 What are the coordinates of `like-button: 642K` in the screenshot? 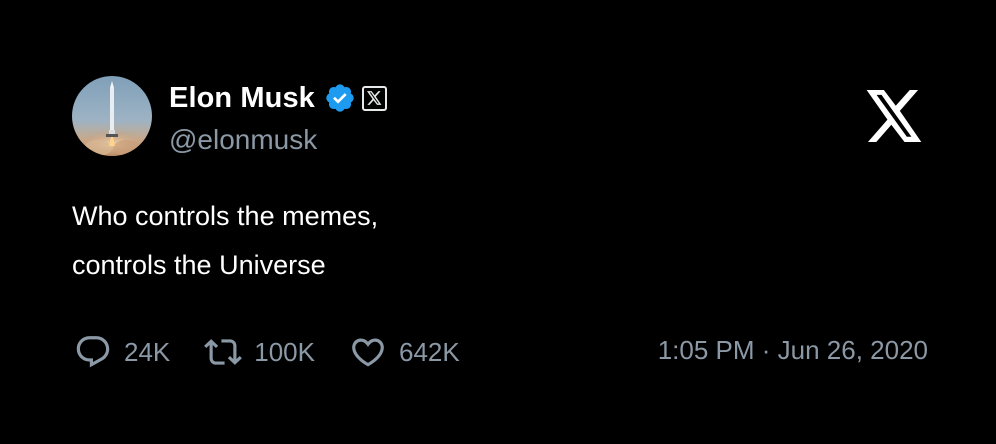 It's located at (404, 352).